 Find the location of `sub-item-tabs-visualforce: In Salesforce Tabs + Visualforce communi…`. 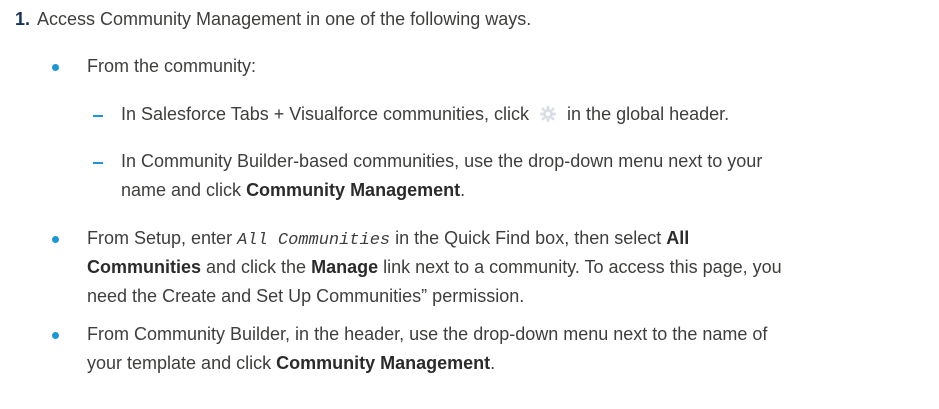

sub-item-tabs-visualforce: In Salesforce Tabs + Visualforce communi… is located at coordinates (425, 114).